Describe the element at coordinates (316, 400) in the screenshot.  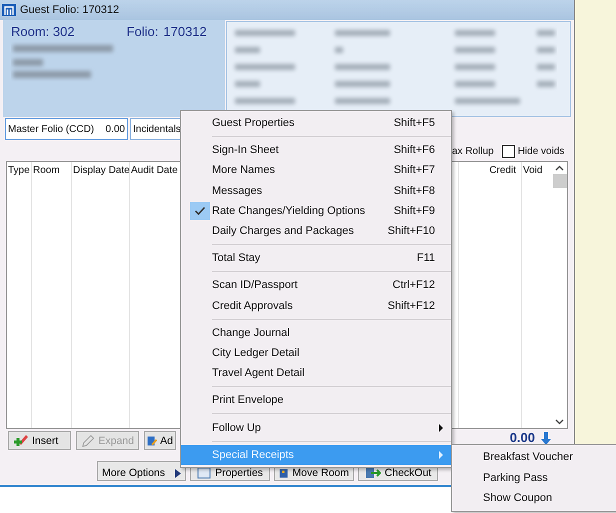
I see `menu-item: Print Envelope` at that location.